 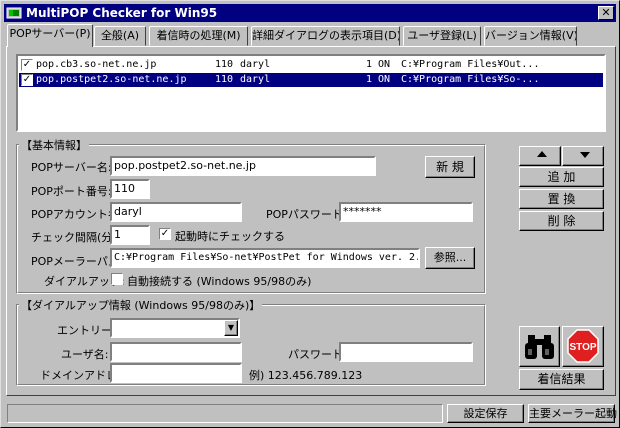 I want to click on pop-port-label: POPポート番号:, so click(x=71, y=191).